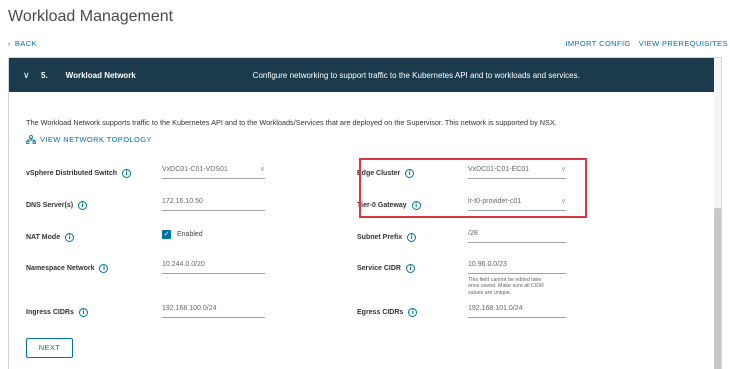 Image resolution: width=730 pixels, height=369 pixels. I want to click on service-cidr-value: 10.96.0.0/23, so click(487, 264).